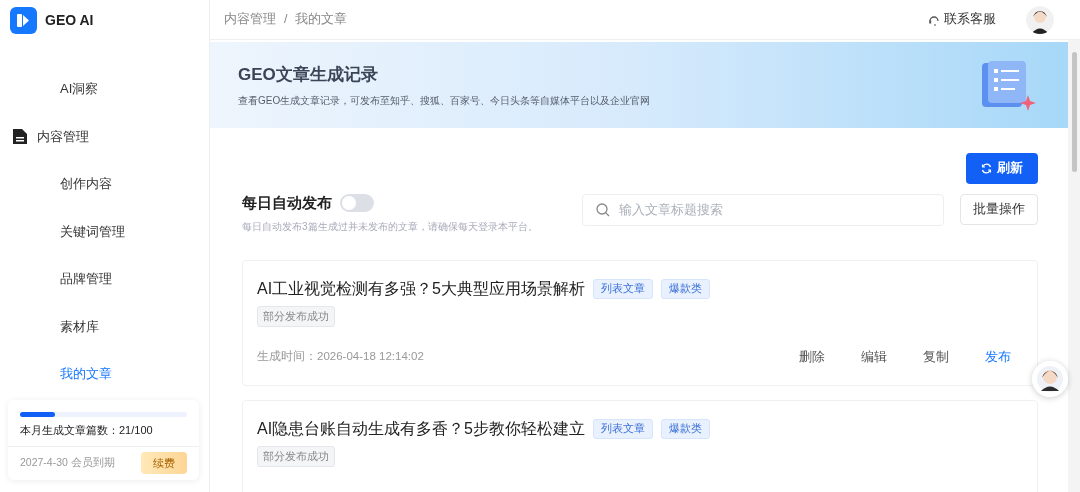 Image resolution: width=1080 pixels, height=492 pixels. What do you see at coordinates (321, 19) in the screenshot?
I see `breadcrumb-item: 我的文章` at bounding box center [321, 19].